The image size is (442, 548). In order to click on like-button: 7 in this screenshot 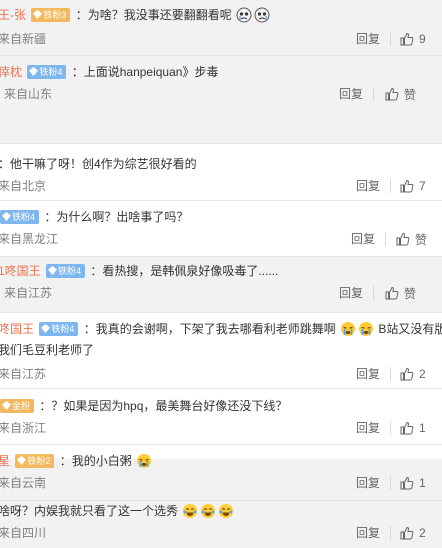, I will do `click(413, 186)`.